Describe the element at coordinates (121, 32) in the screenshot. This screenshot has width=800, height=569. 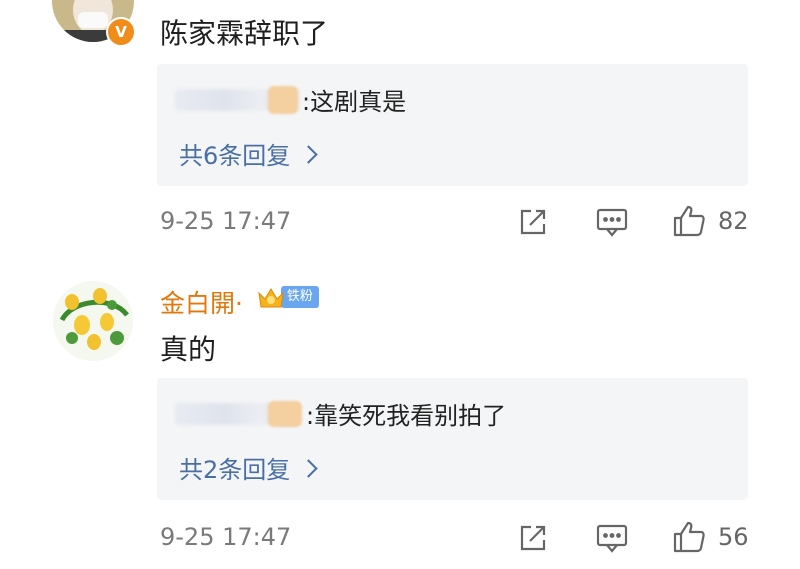
I see `verified-badge-icon: V` at that location.